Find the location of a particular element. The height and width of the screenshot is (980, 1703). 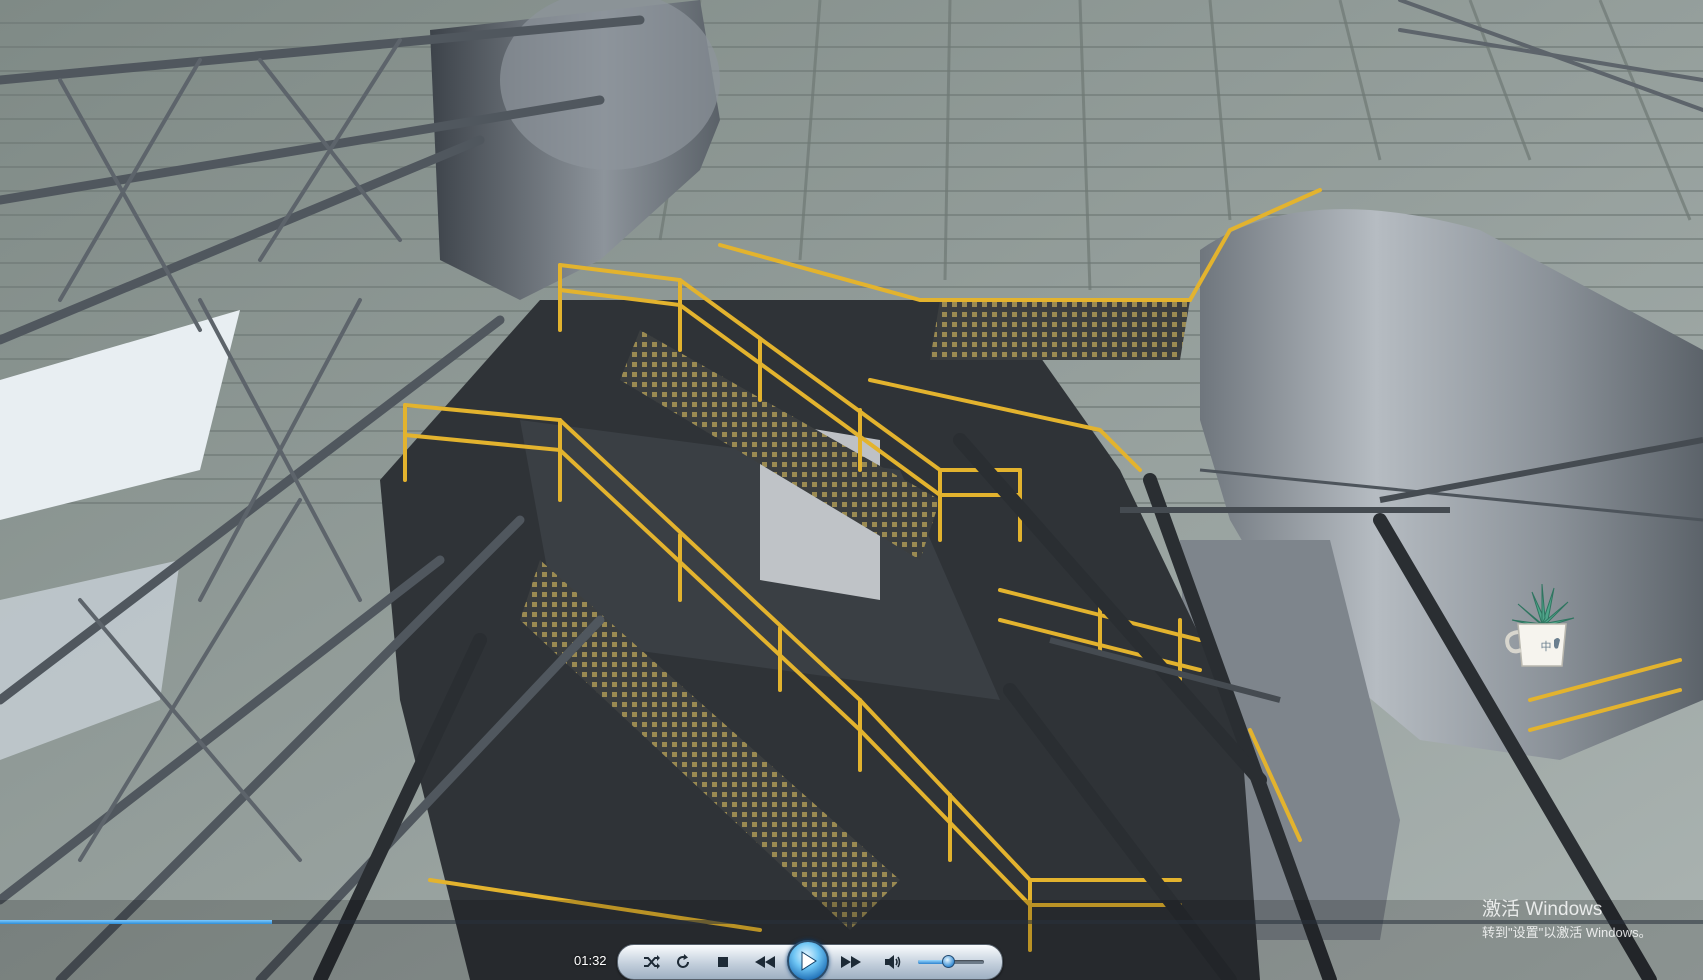

ime-floating-widget: 中 is located at coordinates (1542, 624).